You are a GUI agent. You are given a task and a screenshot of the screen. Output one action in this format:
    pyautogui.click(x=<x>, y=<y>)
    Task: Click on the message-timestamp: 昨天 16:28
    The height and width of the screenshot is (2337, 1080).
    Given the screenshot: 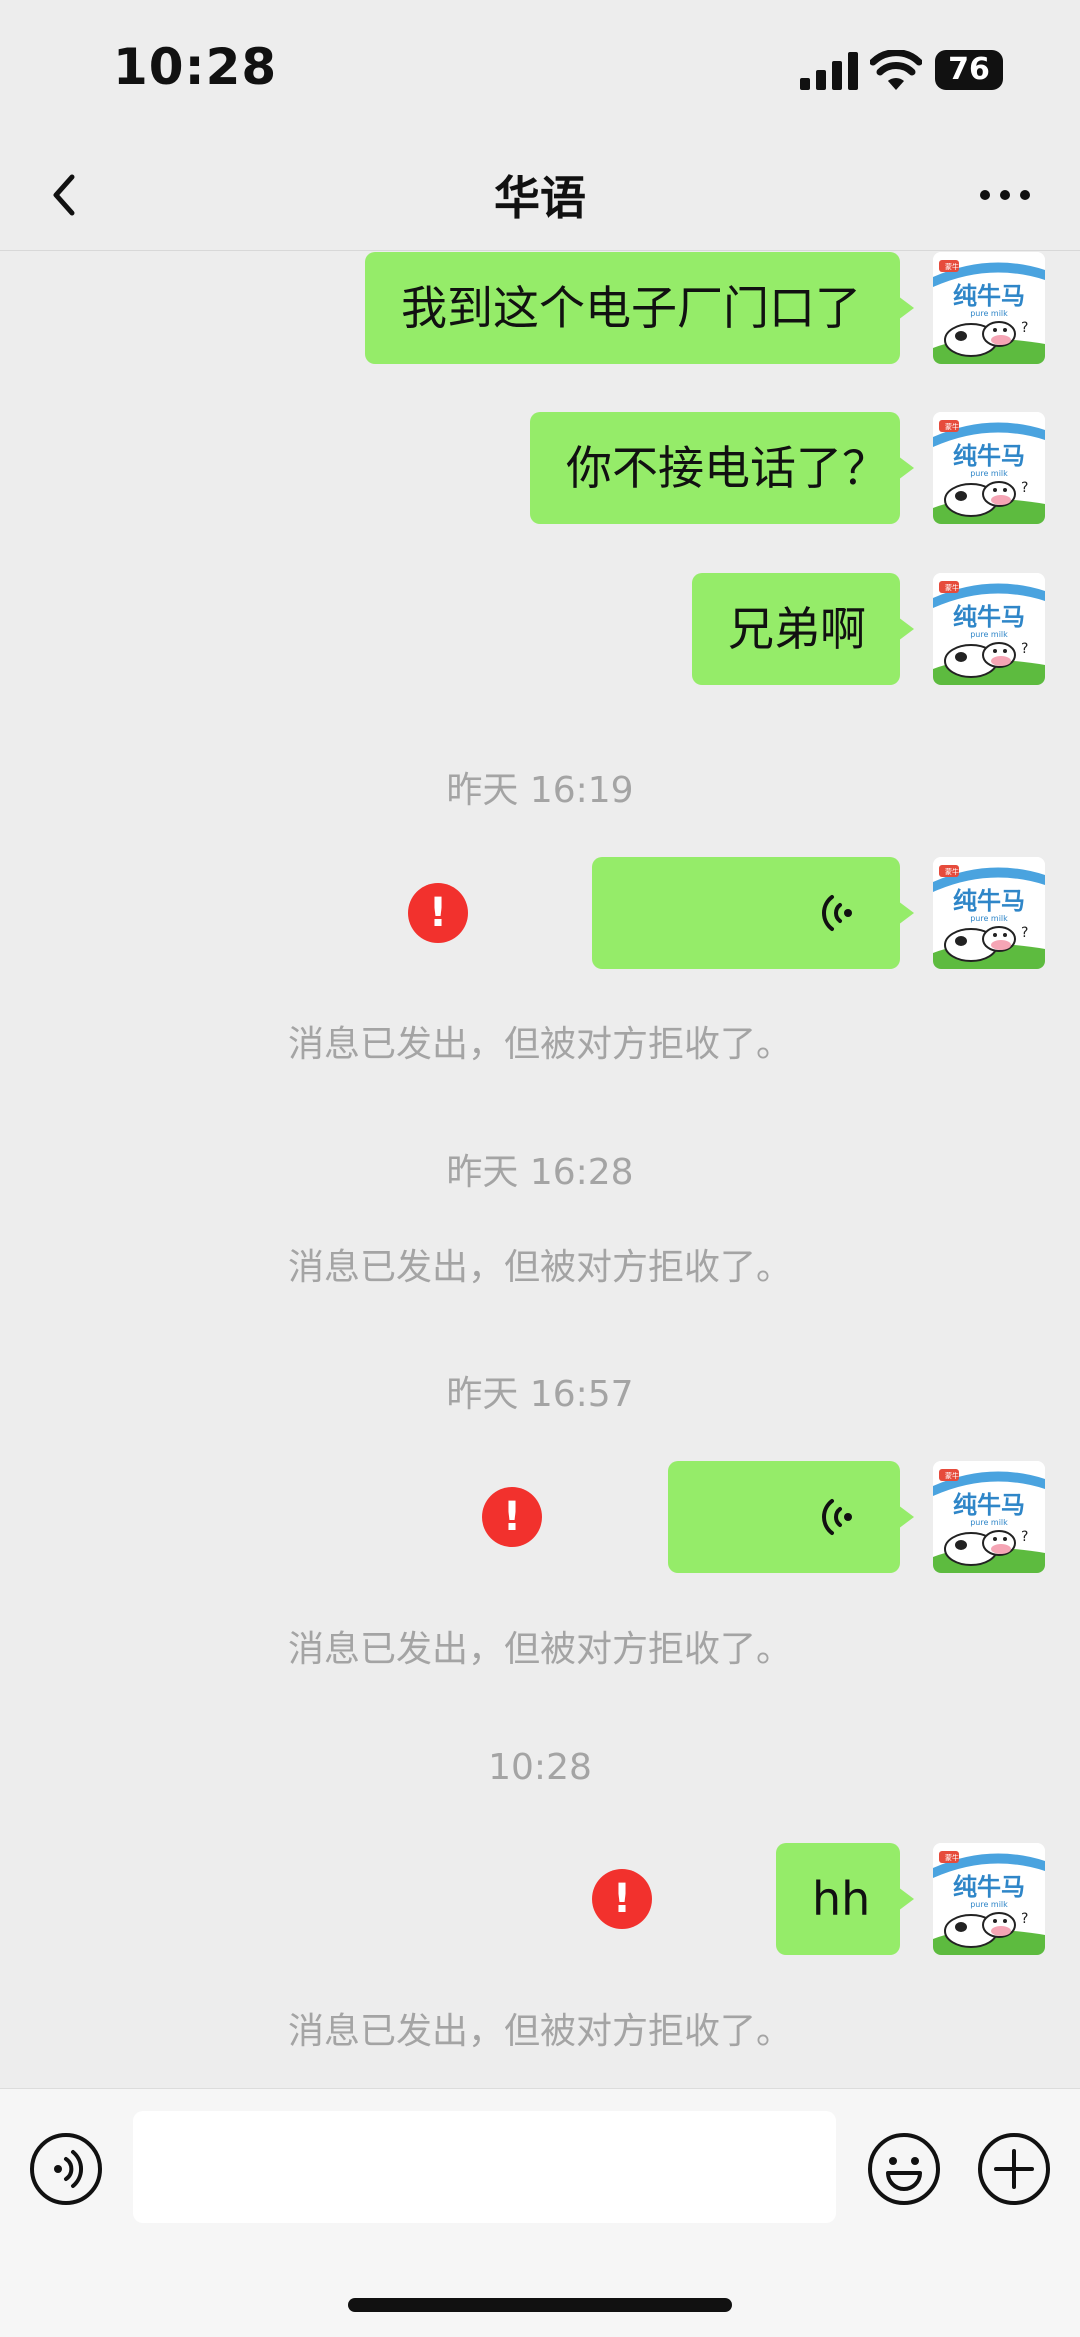 What is the action you would take?
    pyautogui.click(x=540, y=1172)
    